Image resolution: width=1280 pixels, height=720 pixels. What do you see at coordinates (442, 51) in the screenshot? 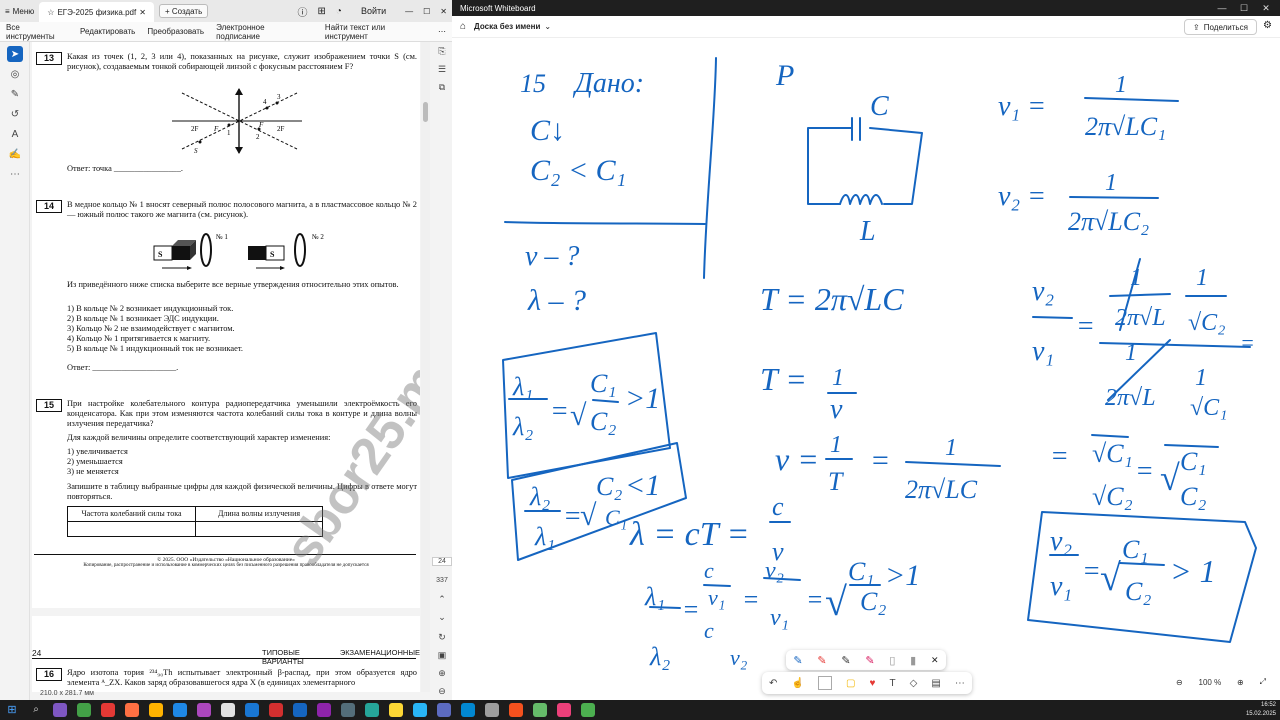
I see `share-icon: ⎘` at bounding box center [442, 51].